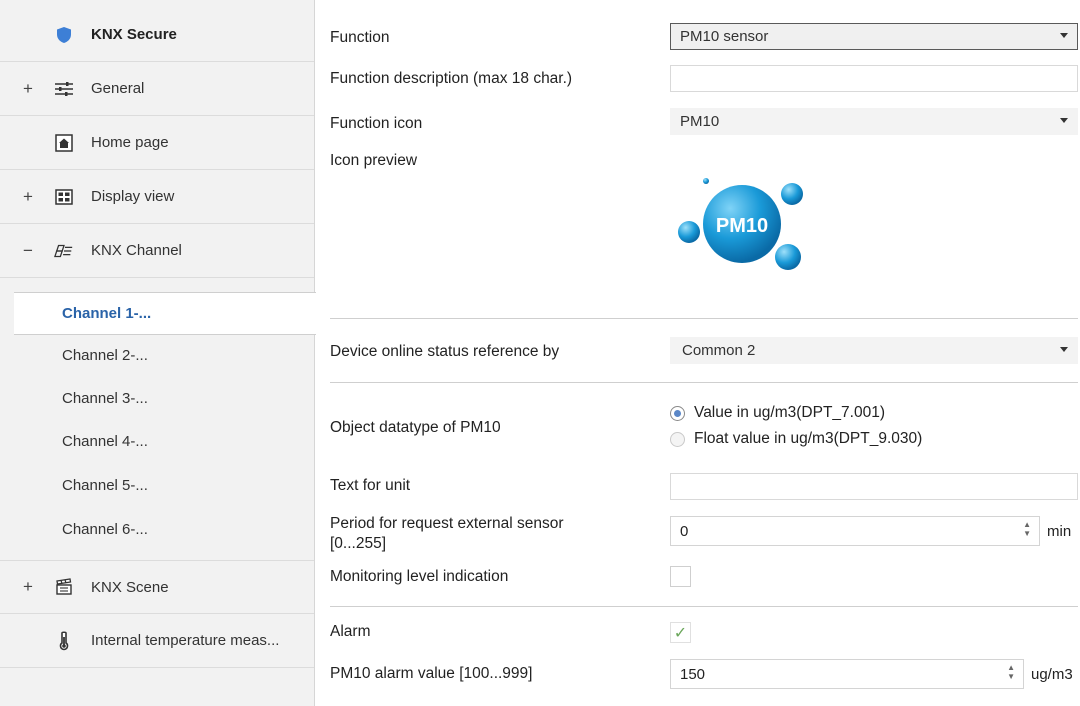 The image size is (1080, 706). Describe the element at coordinates (419, 576) in the screenshot. I see `monitoring-label: Monitoring level indication` at that location.